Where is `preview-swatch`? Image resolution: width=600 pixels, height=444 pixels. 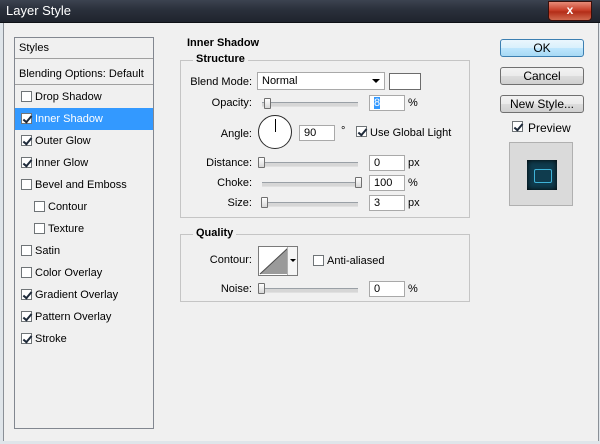
preview-swatch is located at coordinates (542, 175).